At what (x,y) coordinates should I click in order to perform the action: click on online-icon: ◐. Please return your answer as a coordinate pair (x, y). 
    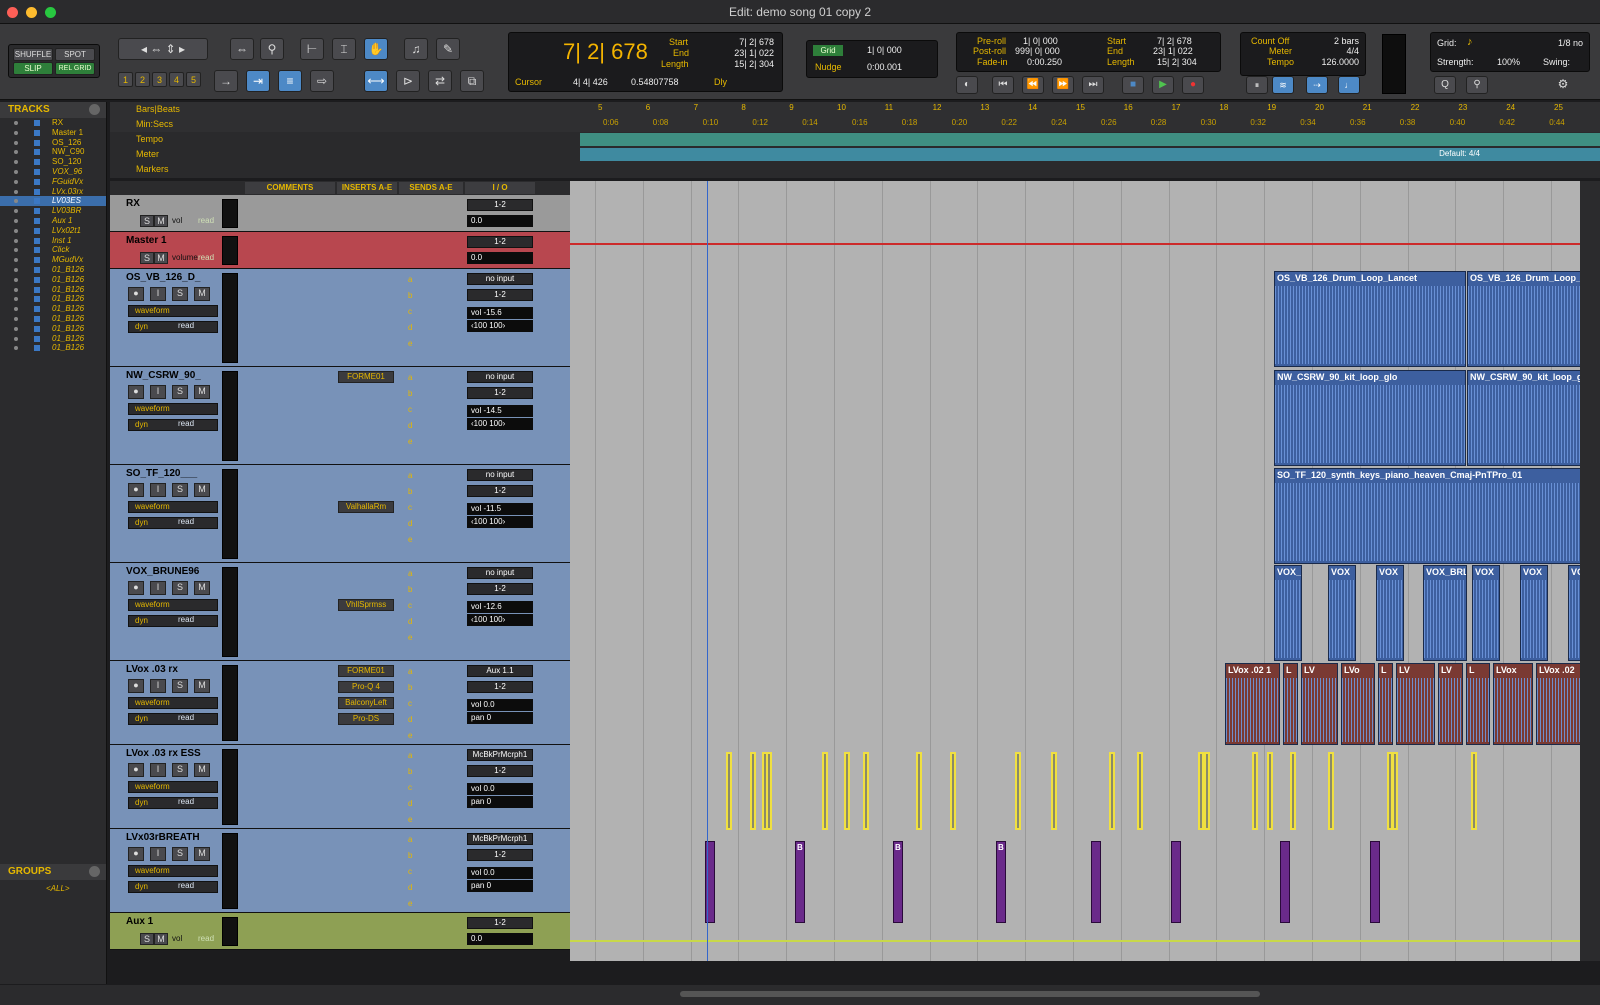
    Looking at the image, I should click on (967, 85).